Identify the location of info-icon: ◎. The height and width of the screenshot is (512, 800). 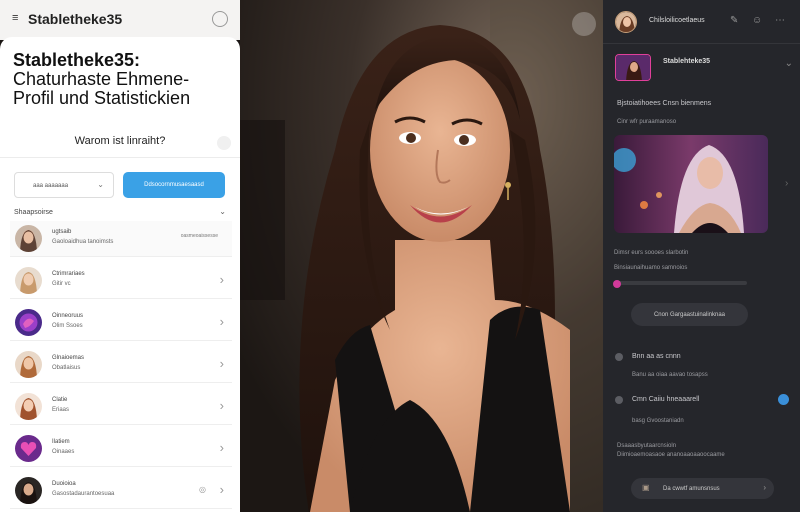
(202, 489).